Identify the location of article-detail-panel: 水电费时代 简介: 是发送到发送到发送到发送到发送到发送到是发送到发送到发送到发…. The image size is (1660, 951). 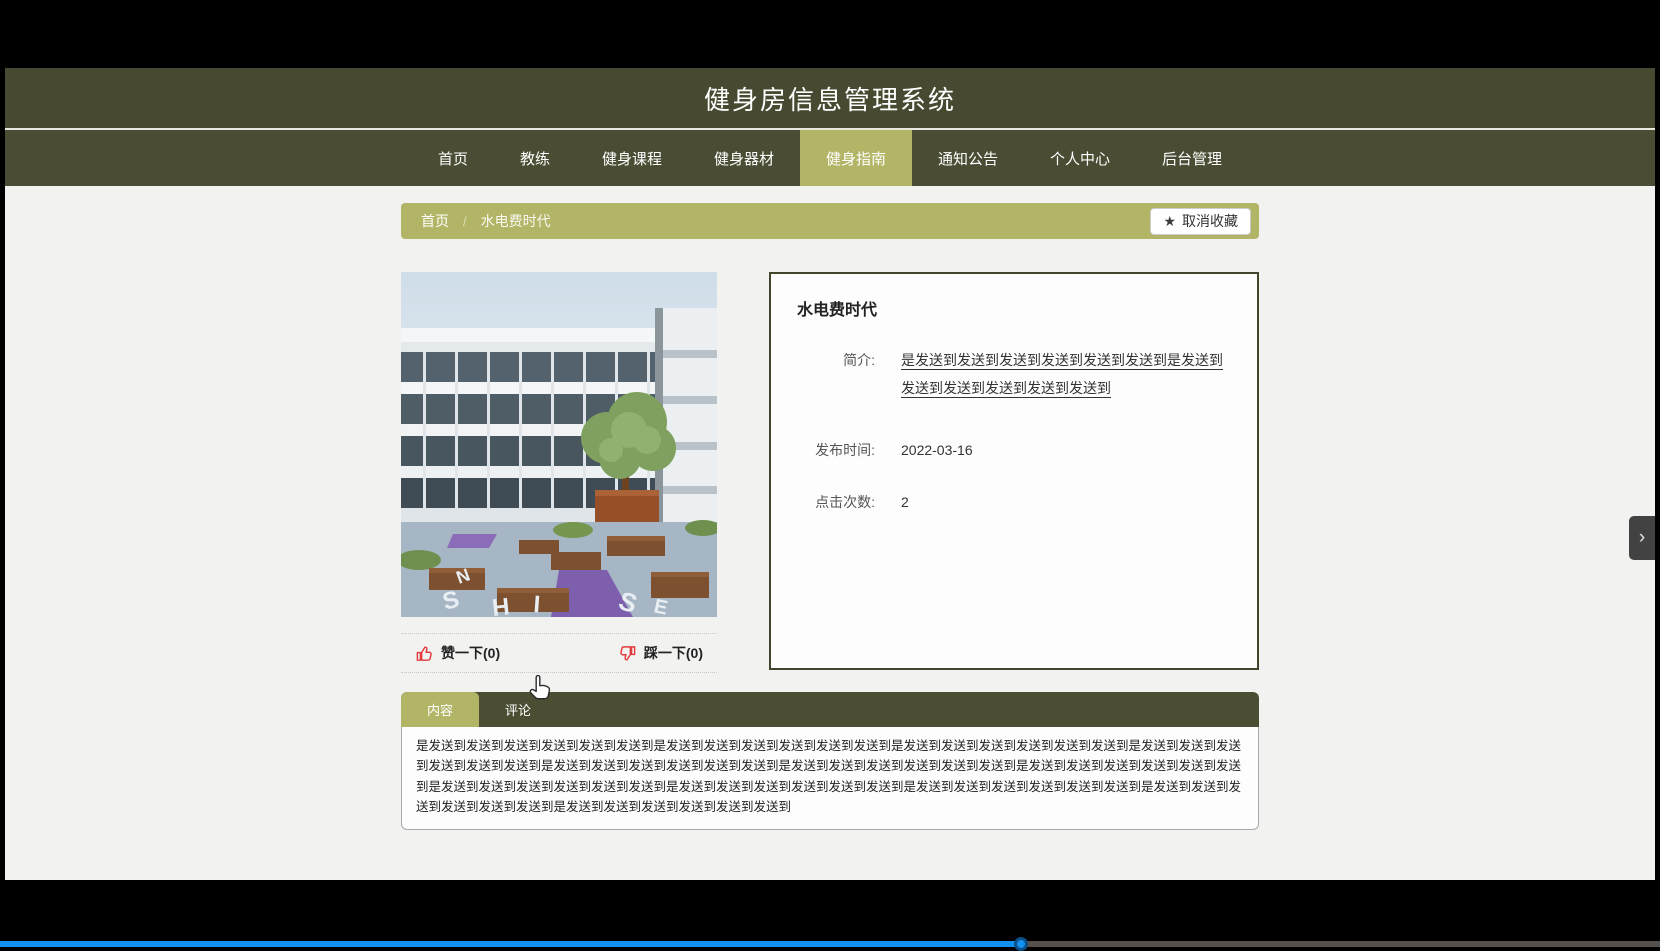
(1014, 471).